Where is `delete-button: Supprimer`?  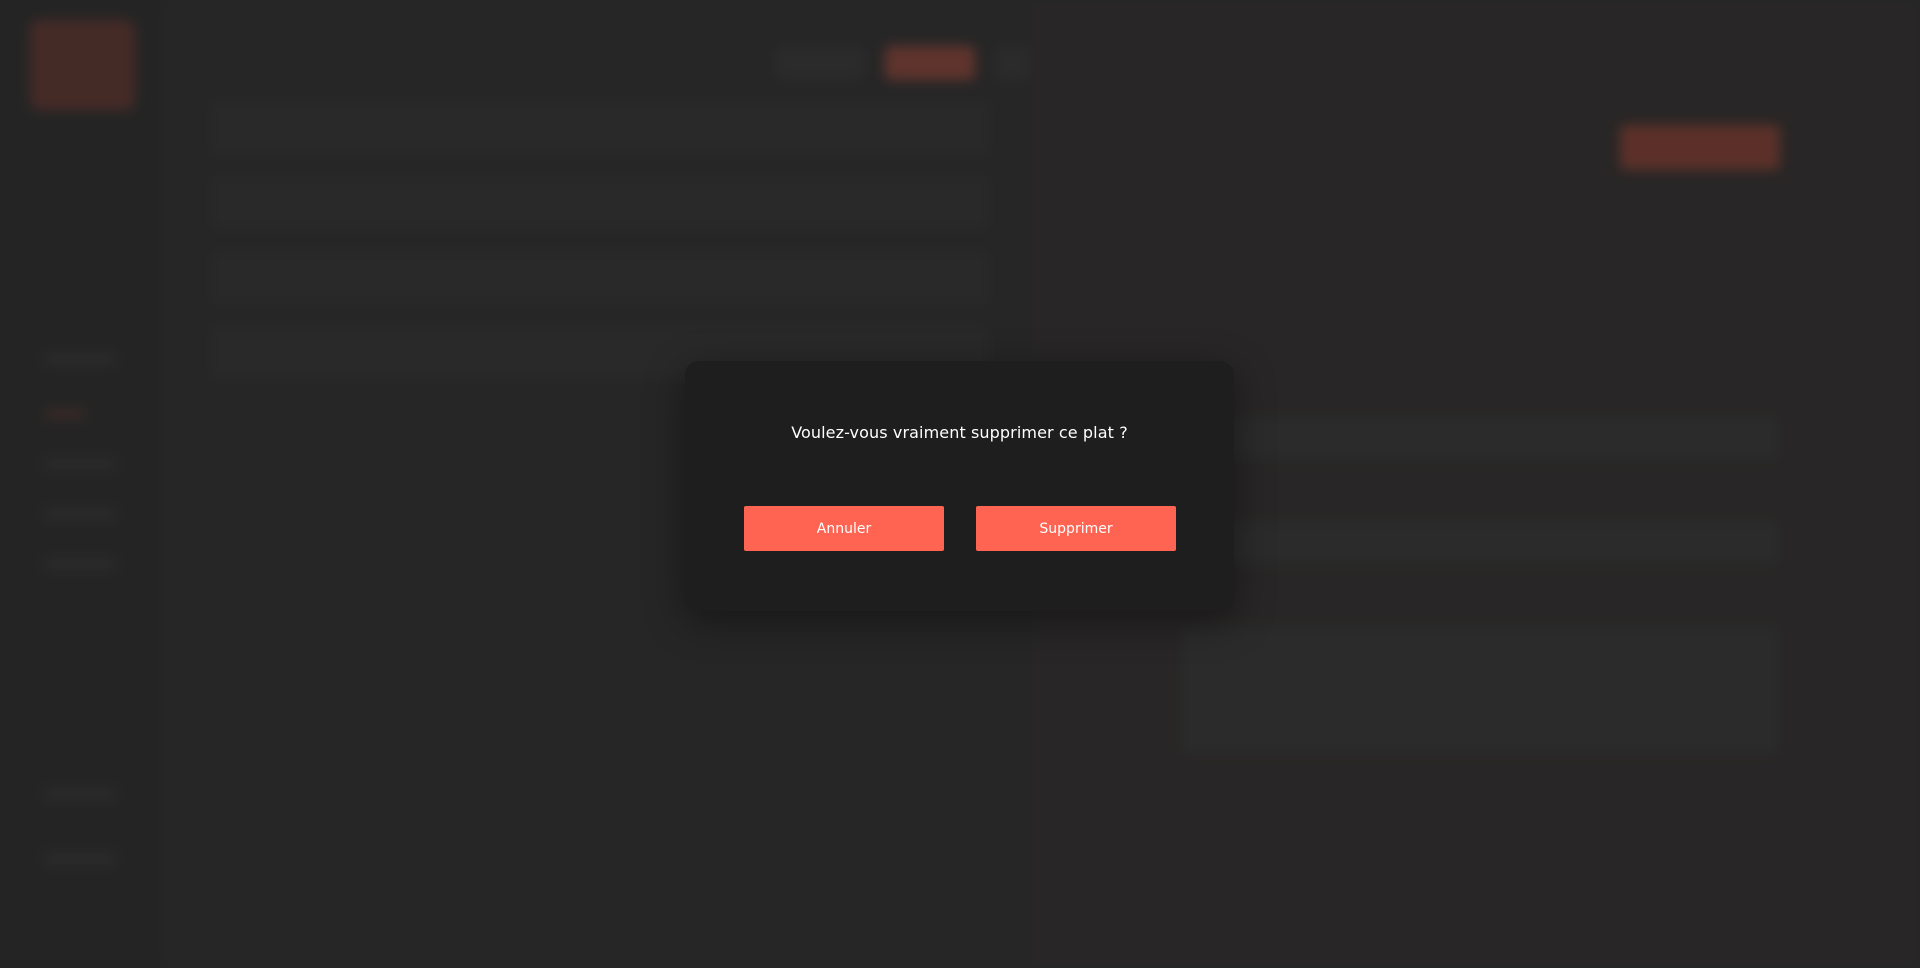 delete-button: Supprimer is located at coordinates (1076, 528).